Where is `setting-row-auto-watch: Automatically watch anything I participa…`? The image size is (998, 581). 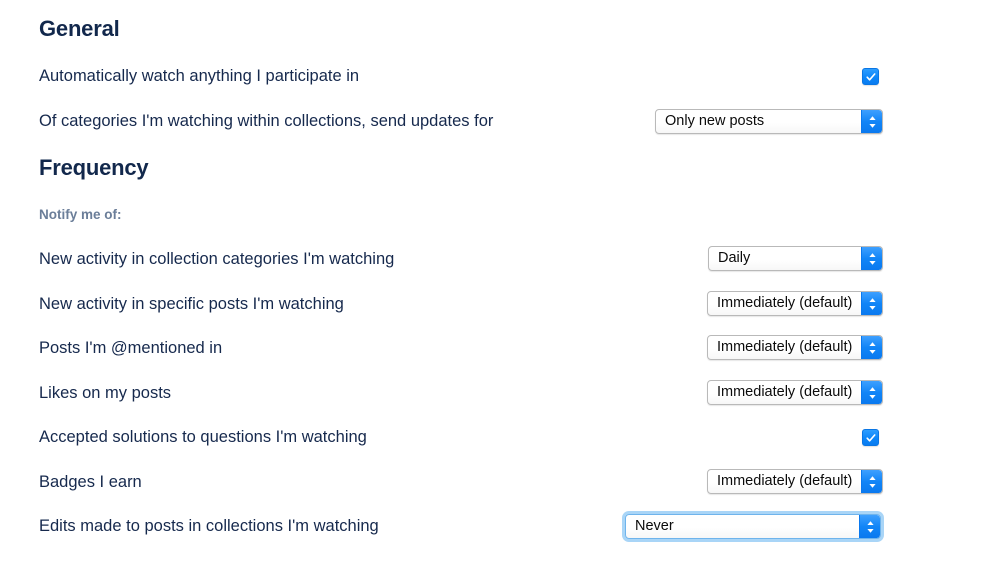 setting-row-auto-watch: Automatically watch anything I participa… is located at coordinates (499, 76).